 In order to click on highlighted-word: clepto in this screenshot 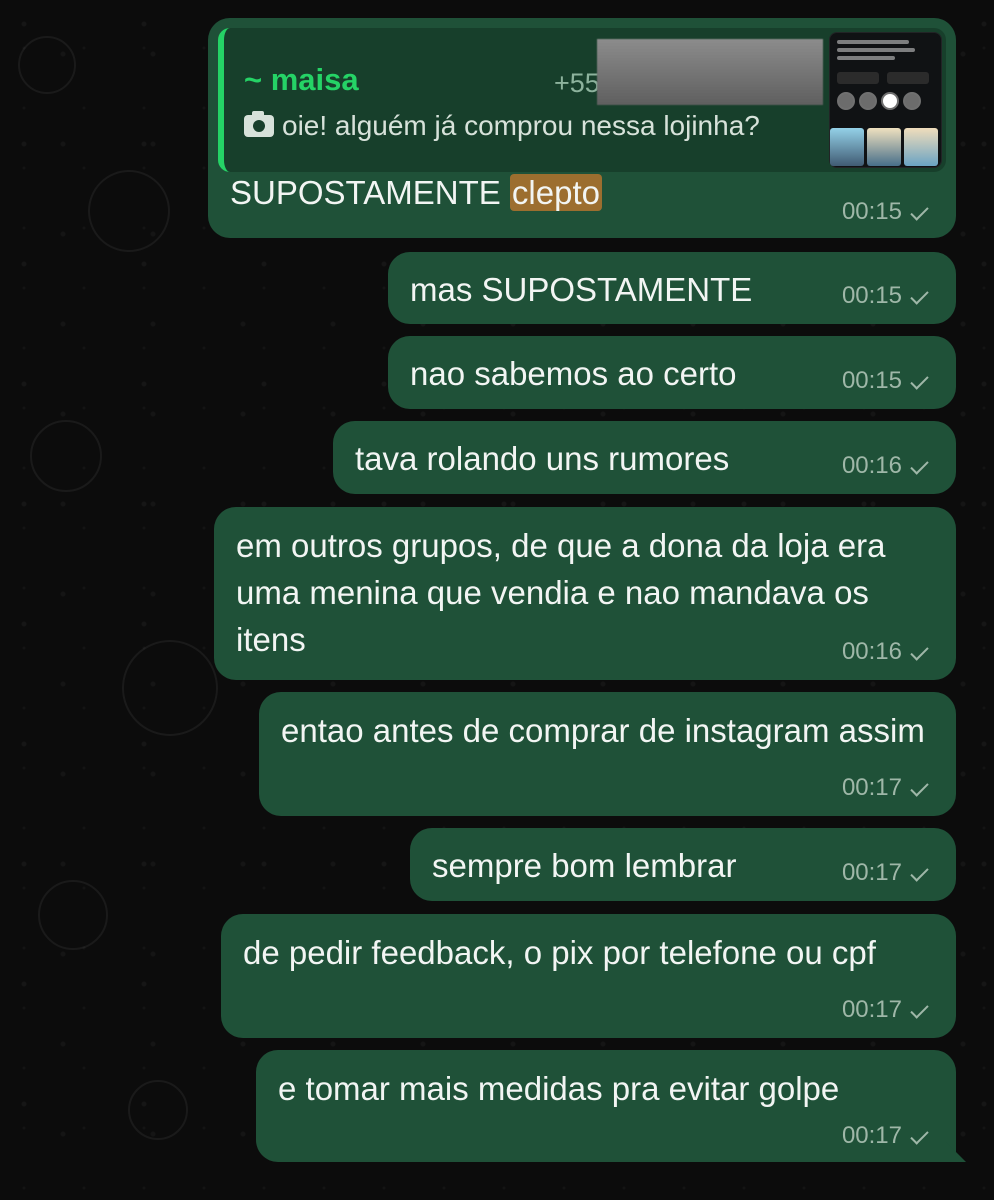, I will do `click(555, 192)`.